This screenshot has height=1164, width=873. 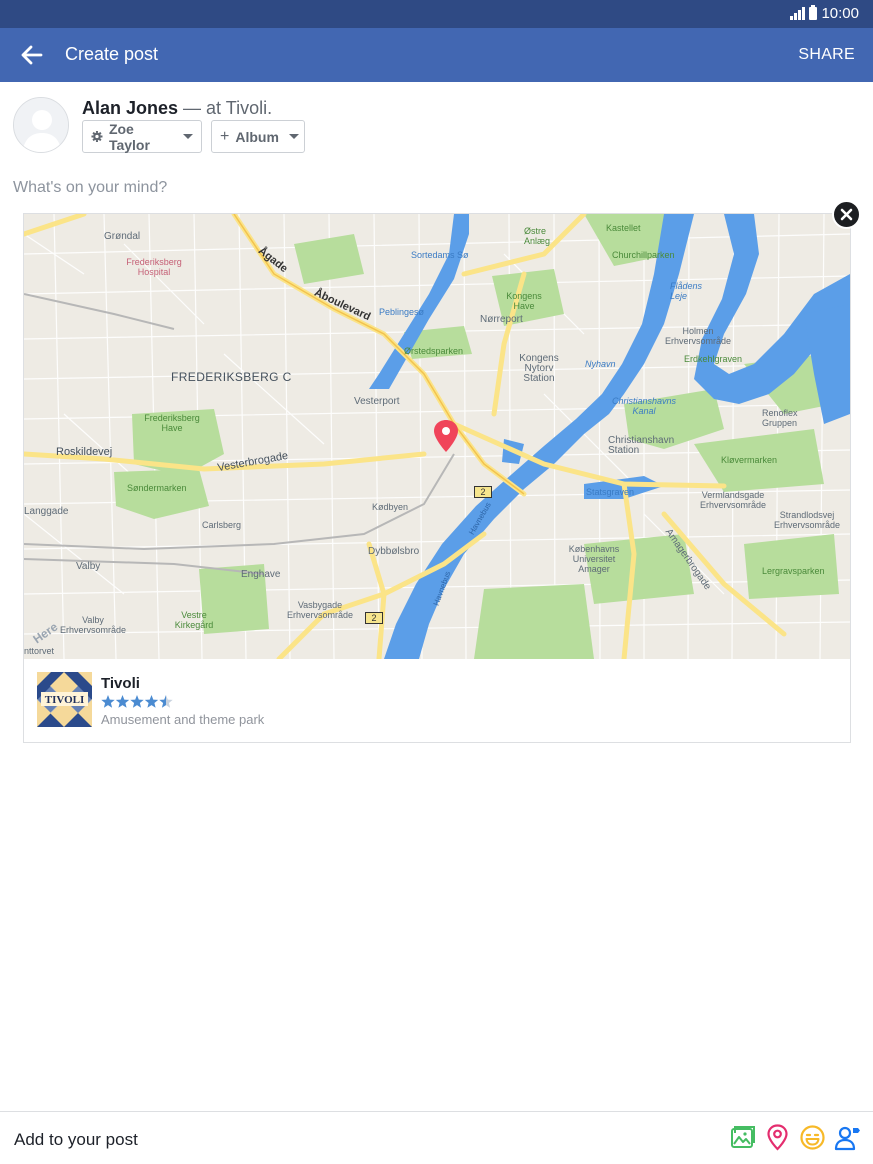 I want to click on map-label: Flådens Leje, so click(x=686, y=291).